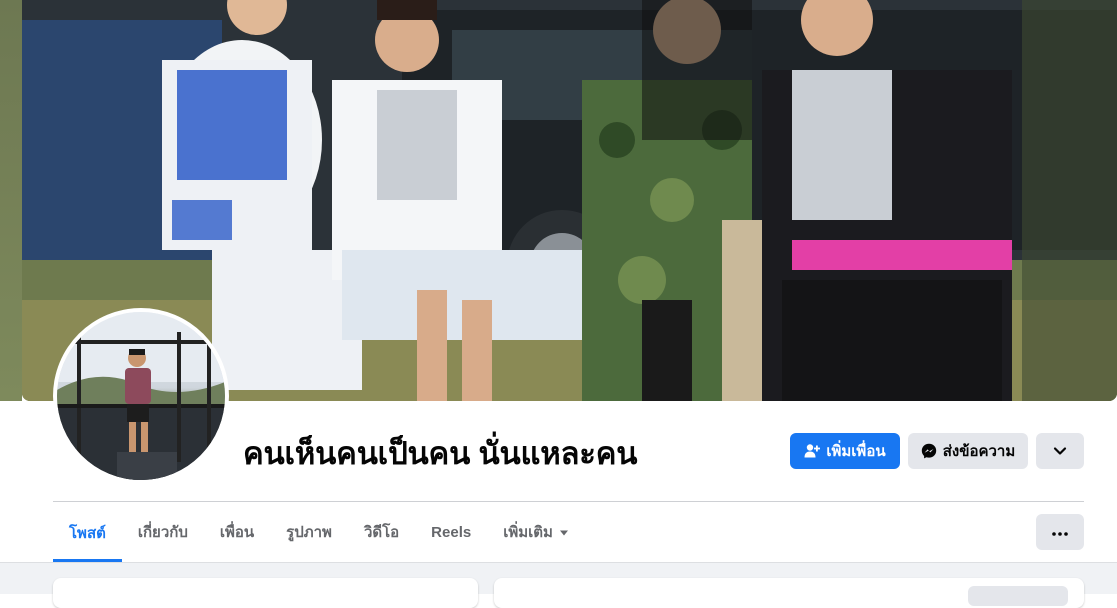 The width and height of the screenshot is (1117, 608). I want to click on chevron-down-icon, so click(1060, 451).